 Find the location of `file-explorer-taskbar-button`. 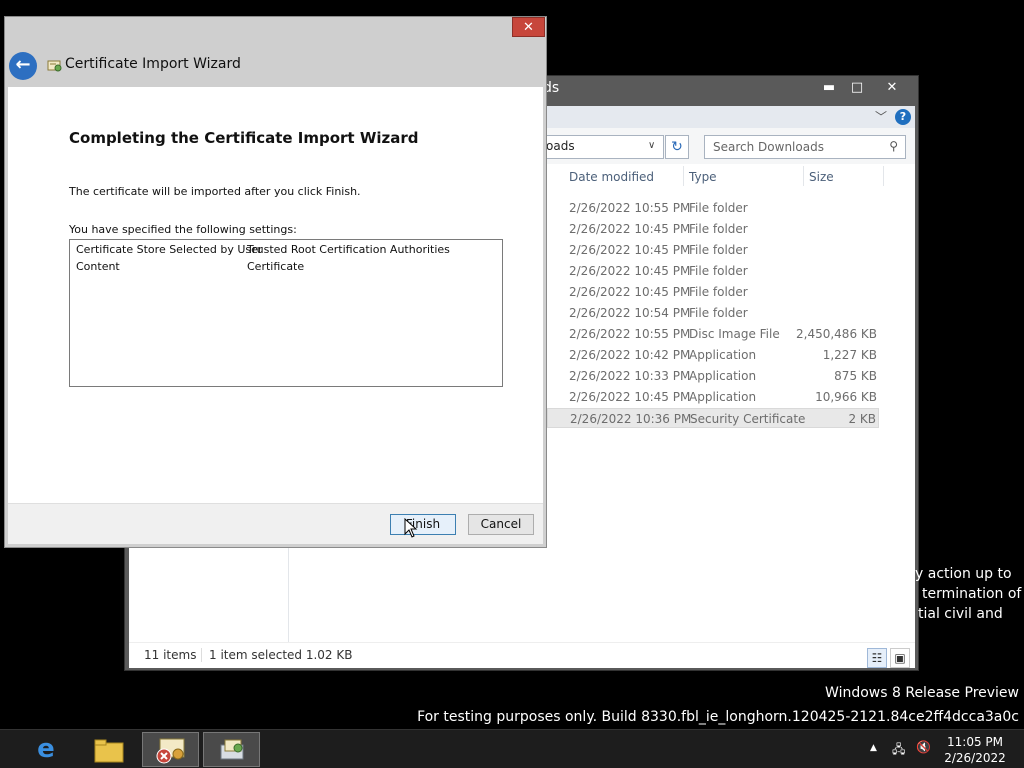

file-explorer-taskbar-button is located at coordinates (108, 749).